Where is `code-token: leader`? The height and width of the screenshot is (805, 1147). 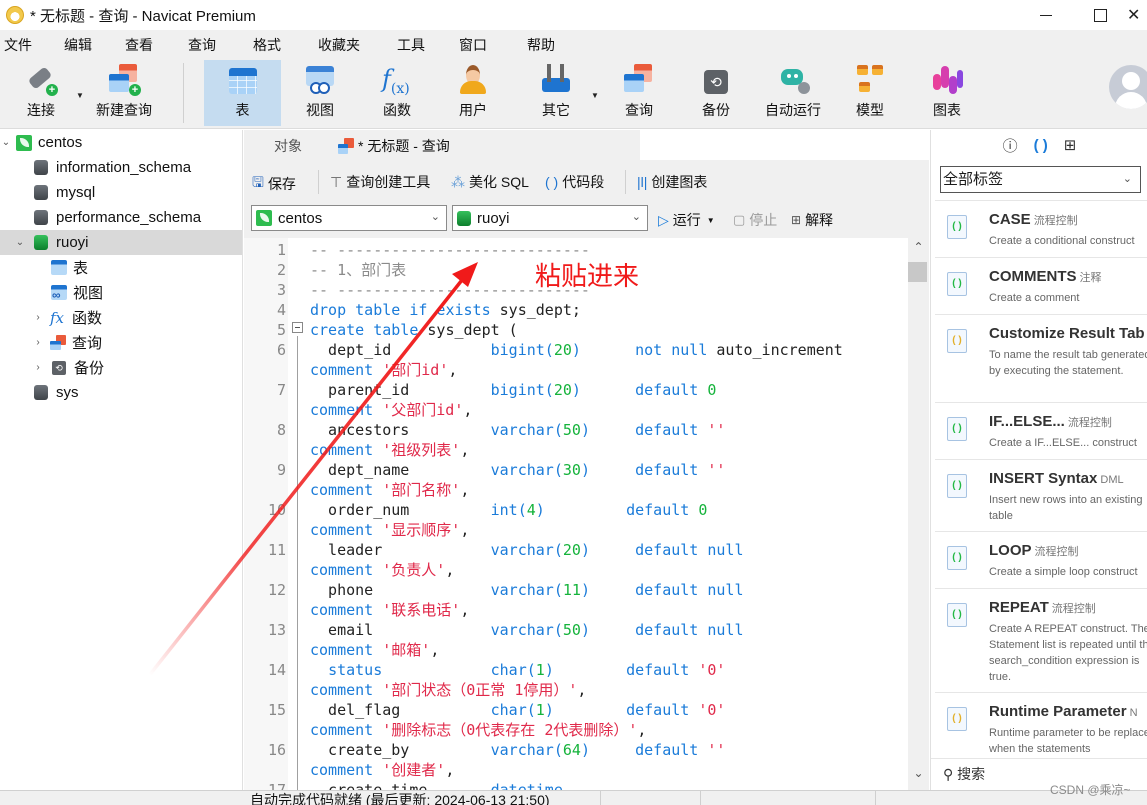 code-token: leader is located at coordinates (400, 550).